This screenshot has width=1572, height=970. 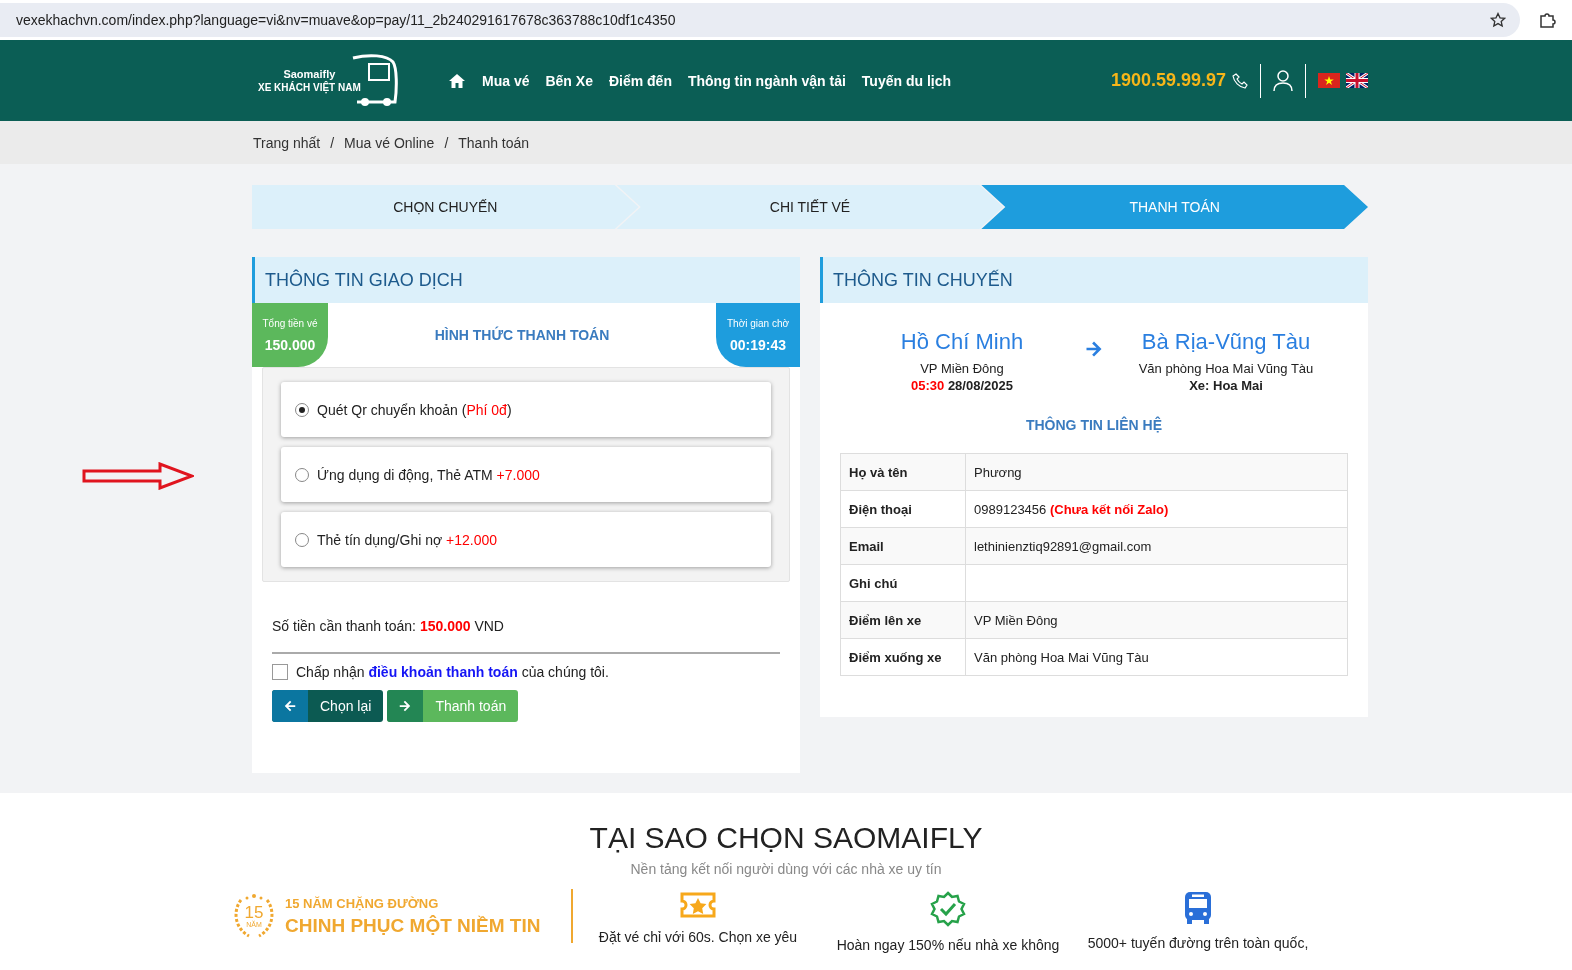 What do you see at coordinates (309, 73) in the screenshot?
I see `logo-brand: Saomaifly` at bounding box center [309, 73].